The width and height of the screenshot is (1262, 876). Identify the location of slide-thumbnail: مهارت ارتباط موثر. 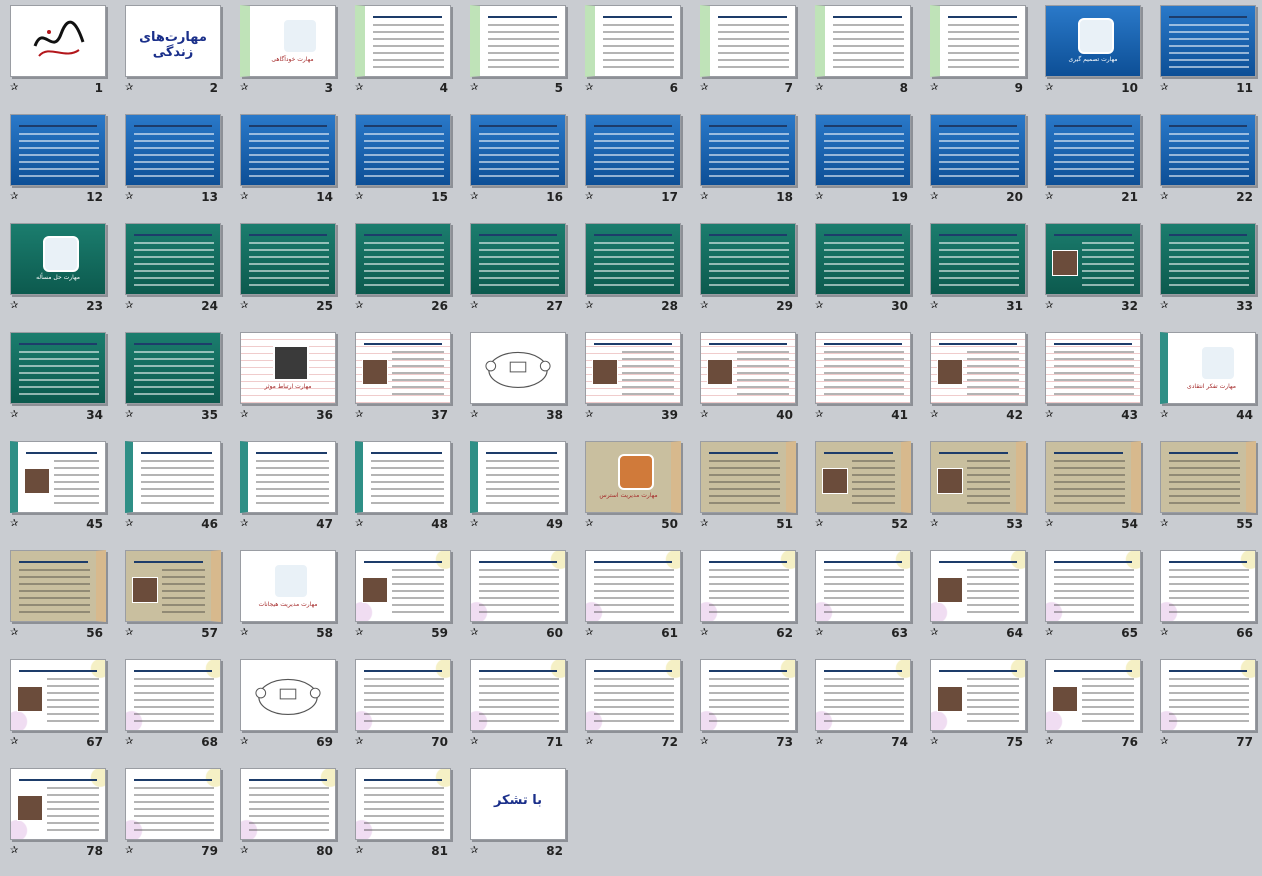
(288, 368).